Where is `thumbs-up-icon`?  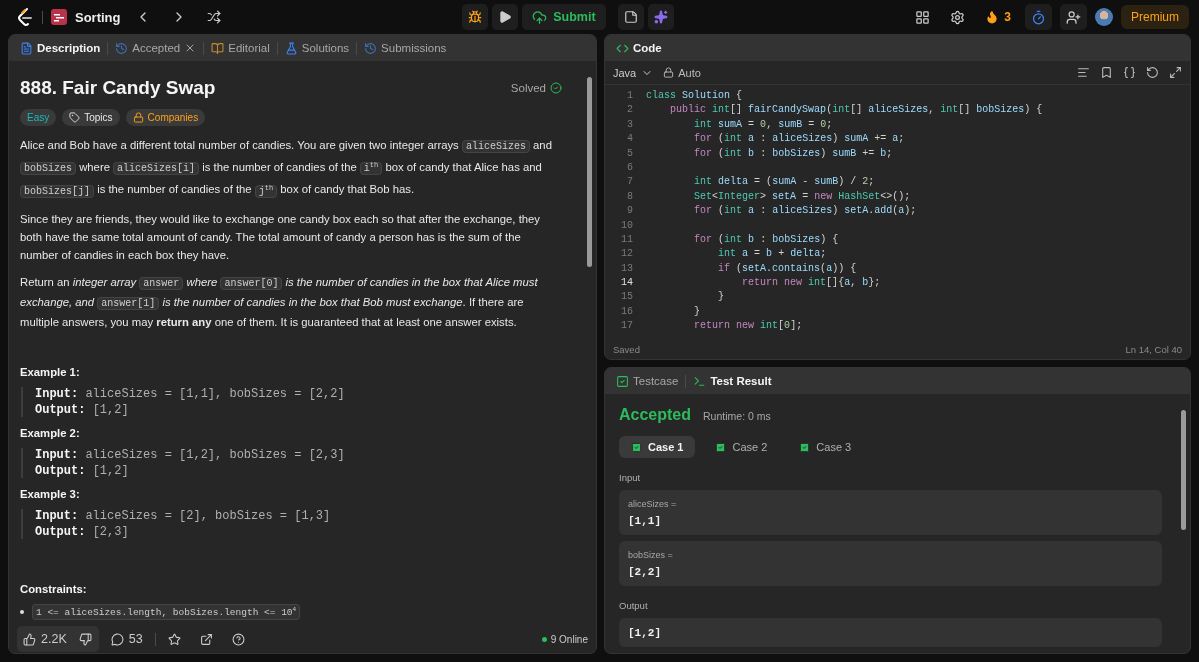
thumbs-up-icon is located at coordinates (29, 639).